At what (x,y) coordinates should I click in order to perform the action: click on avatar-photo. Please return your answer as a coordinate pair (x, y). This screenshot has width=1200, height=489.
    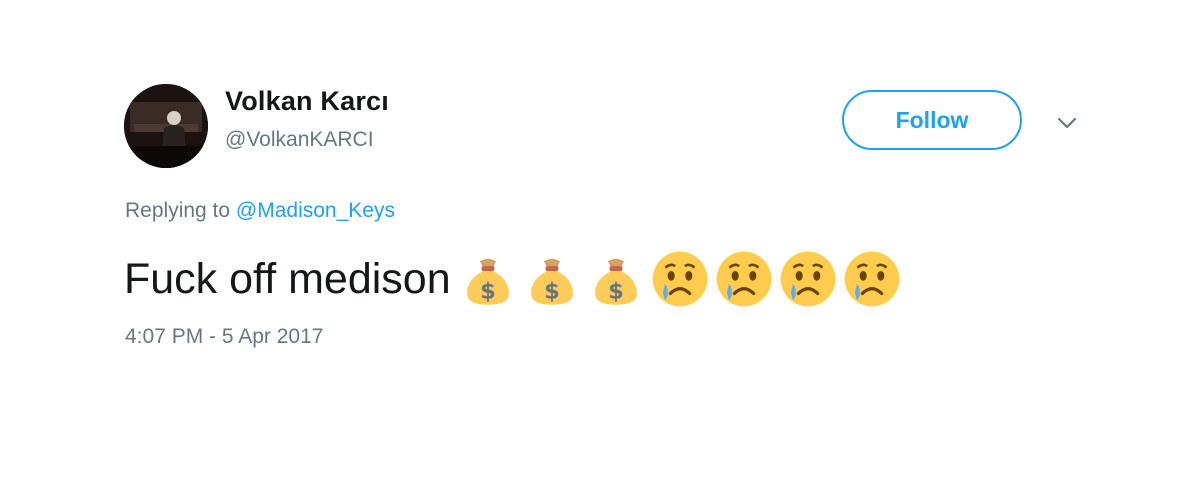
    Looking at the image, I should click on (166, 126).